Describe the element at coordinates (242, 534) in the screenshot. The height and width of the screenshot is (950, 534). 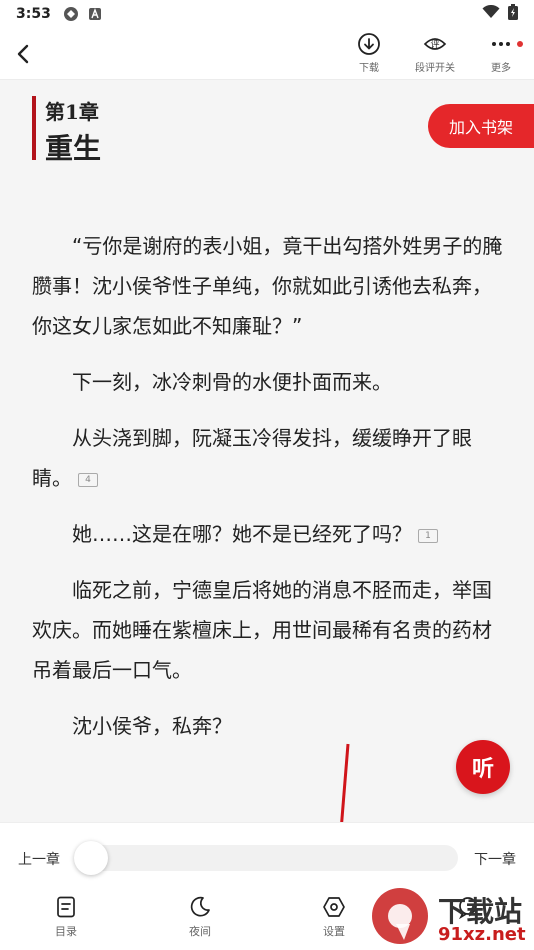
I see `paragraph-text: 她……这是在哪？她不是已经死了吗？` at that location.